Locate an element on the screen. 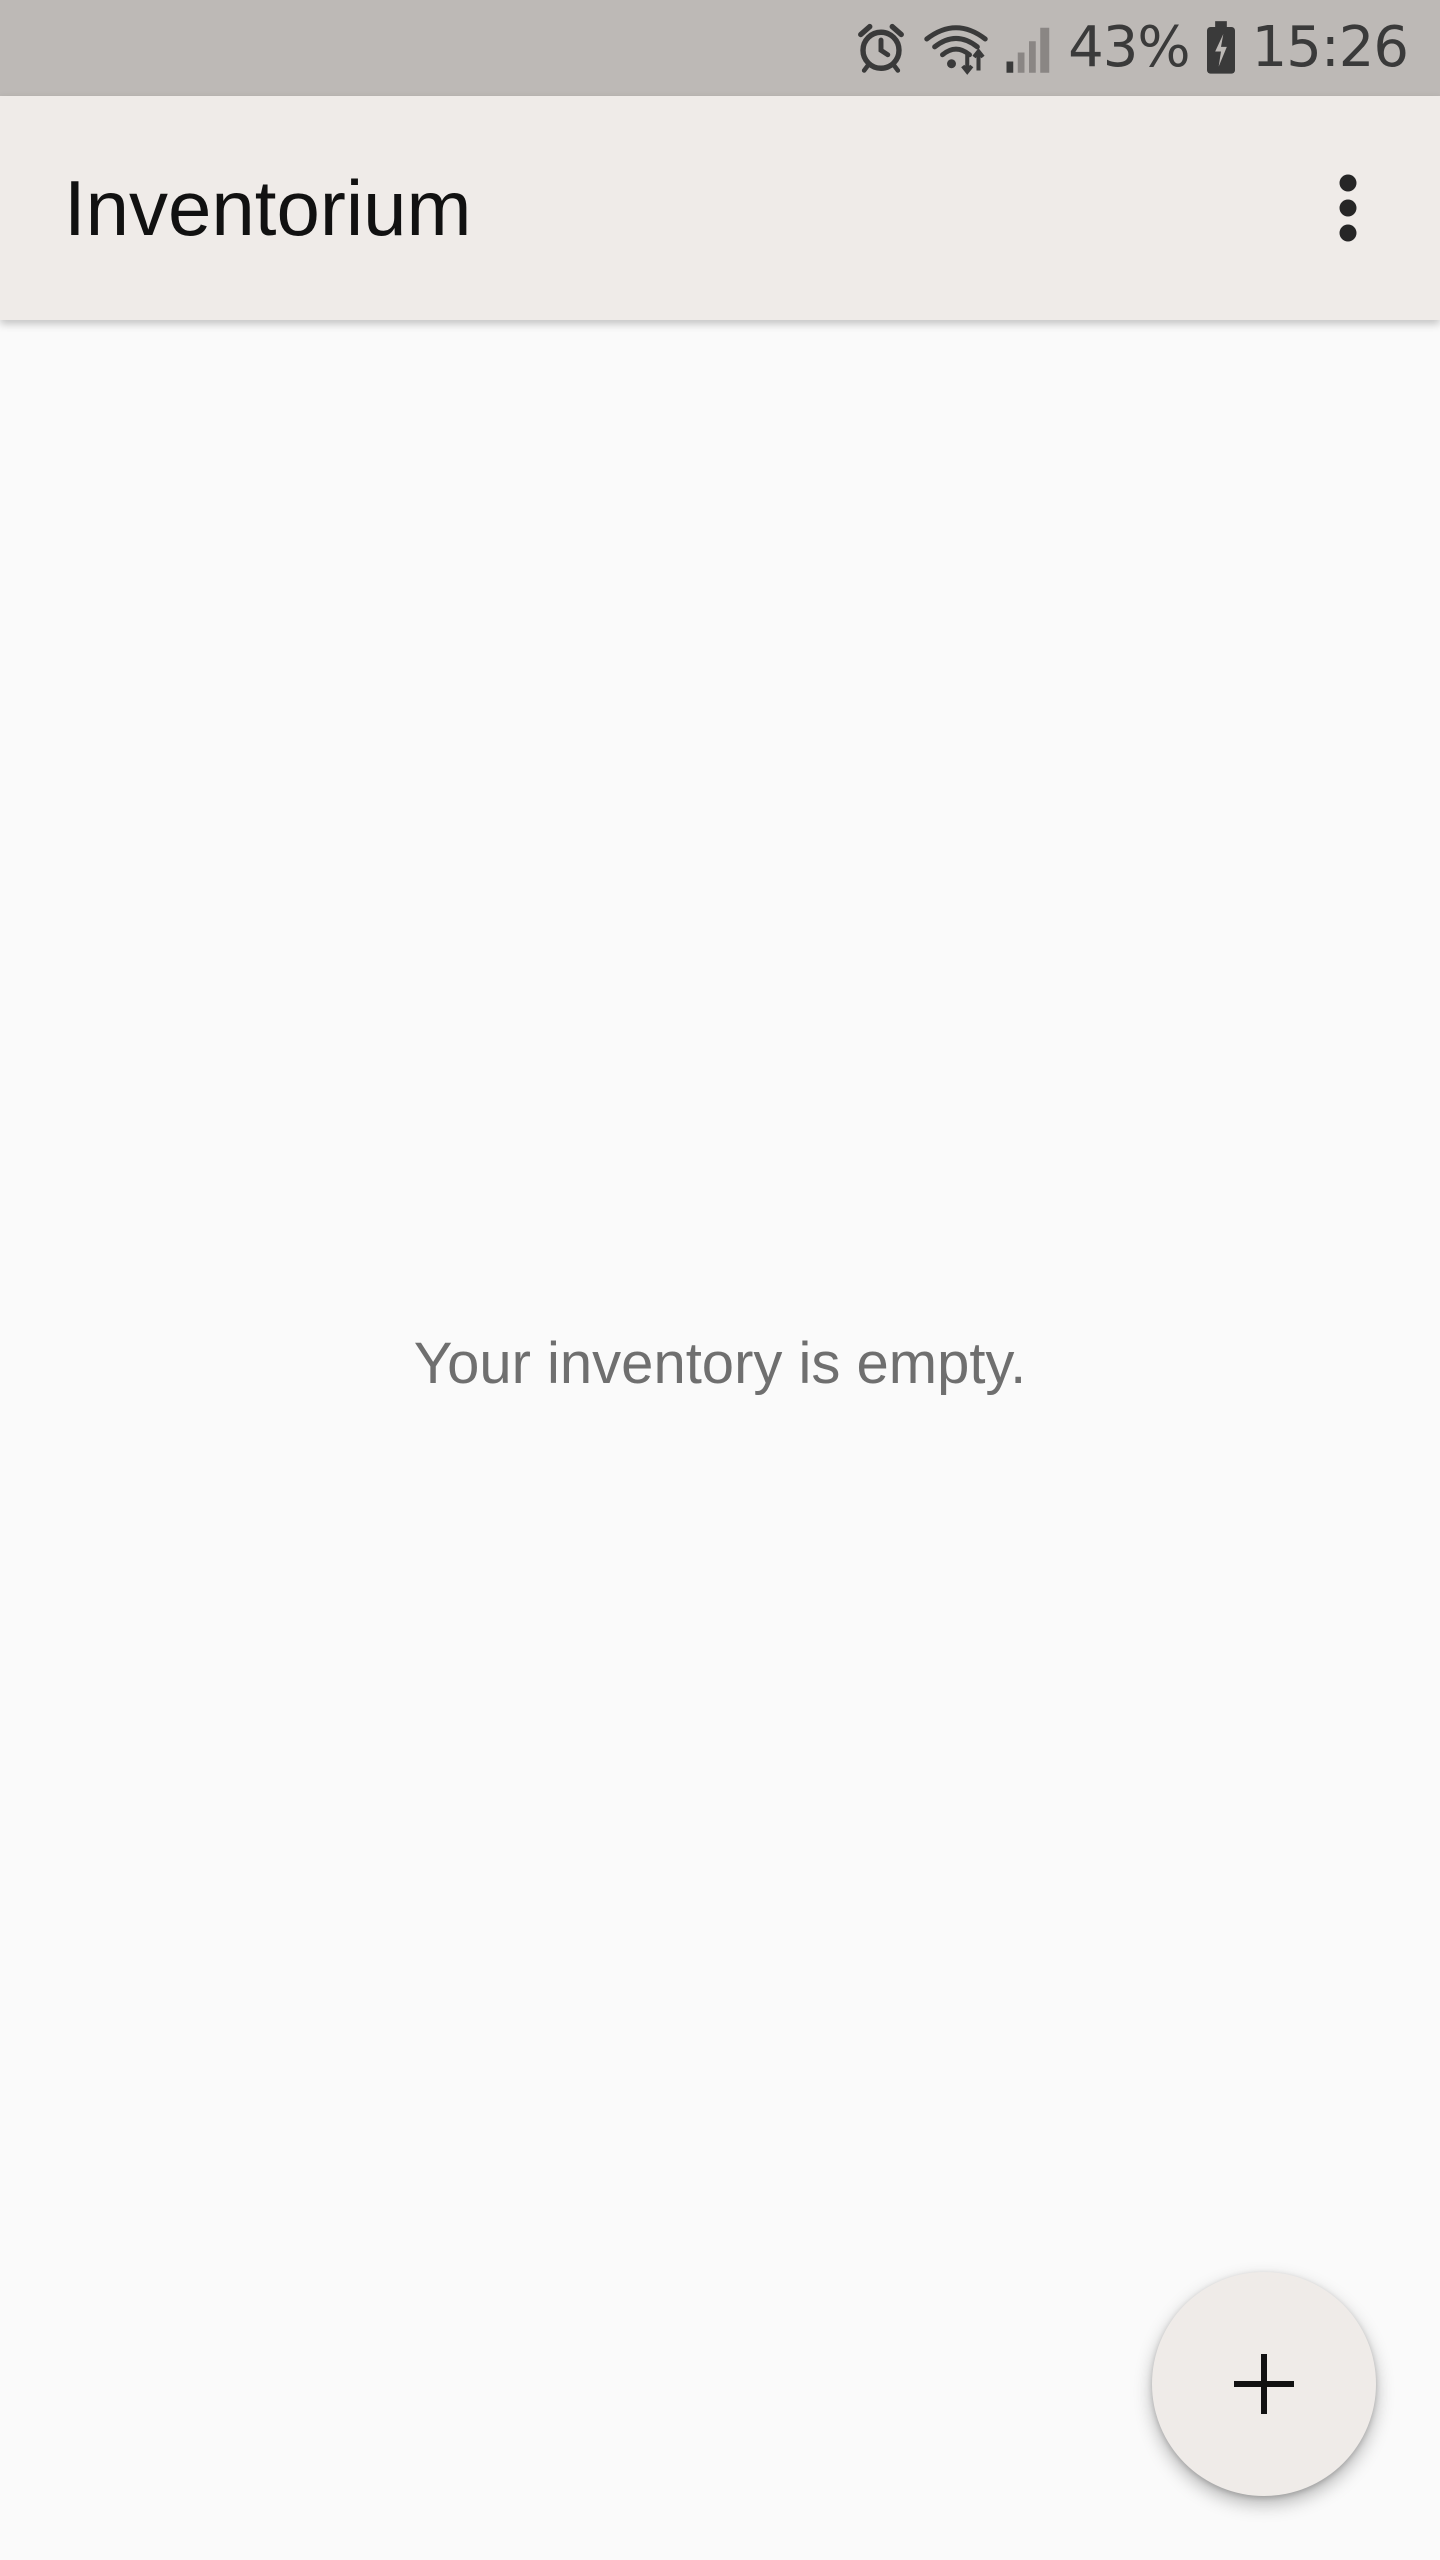  signal-icon is located at coordinates (1029, 48).